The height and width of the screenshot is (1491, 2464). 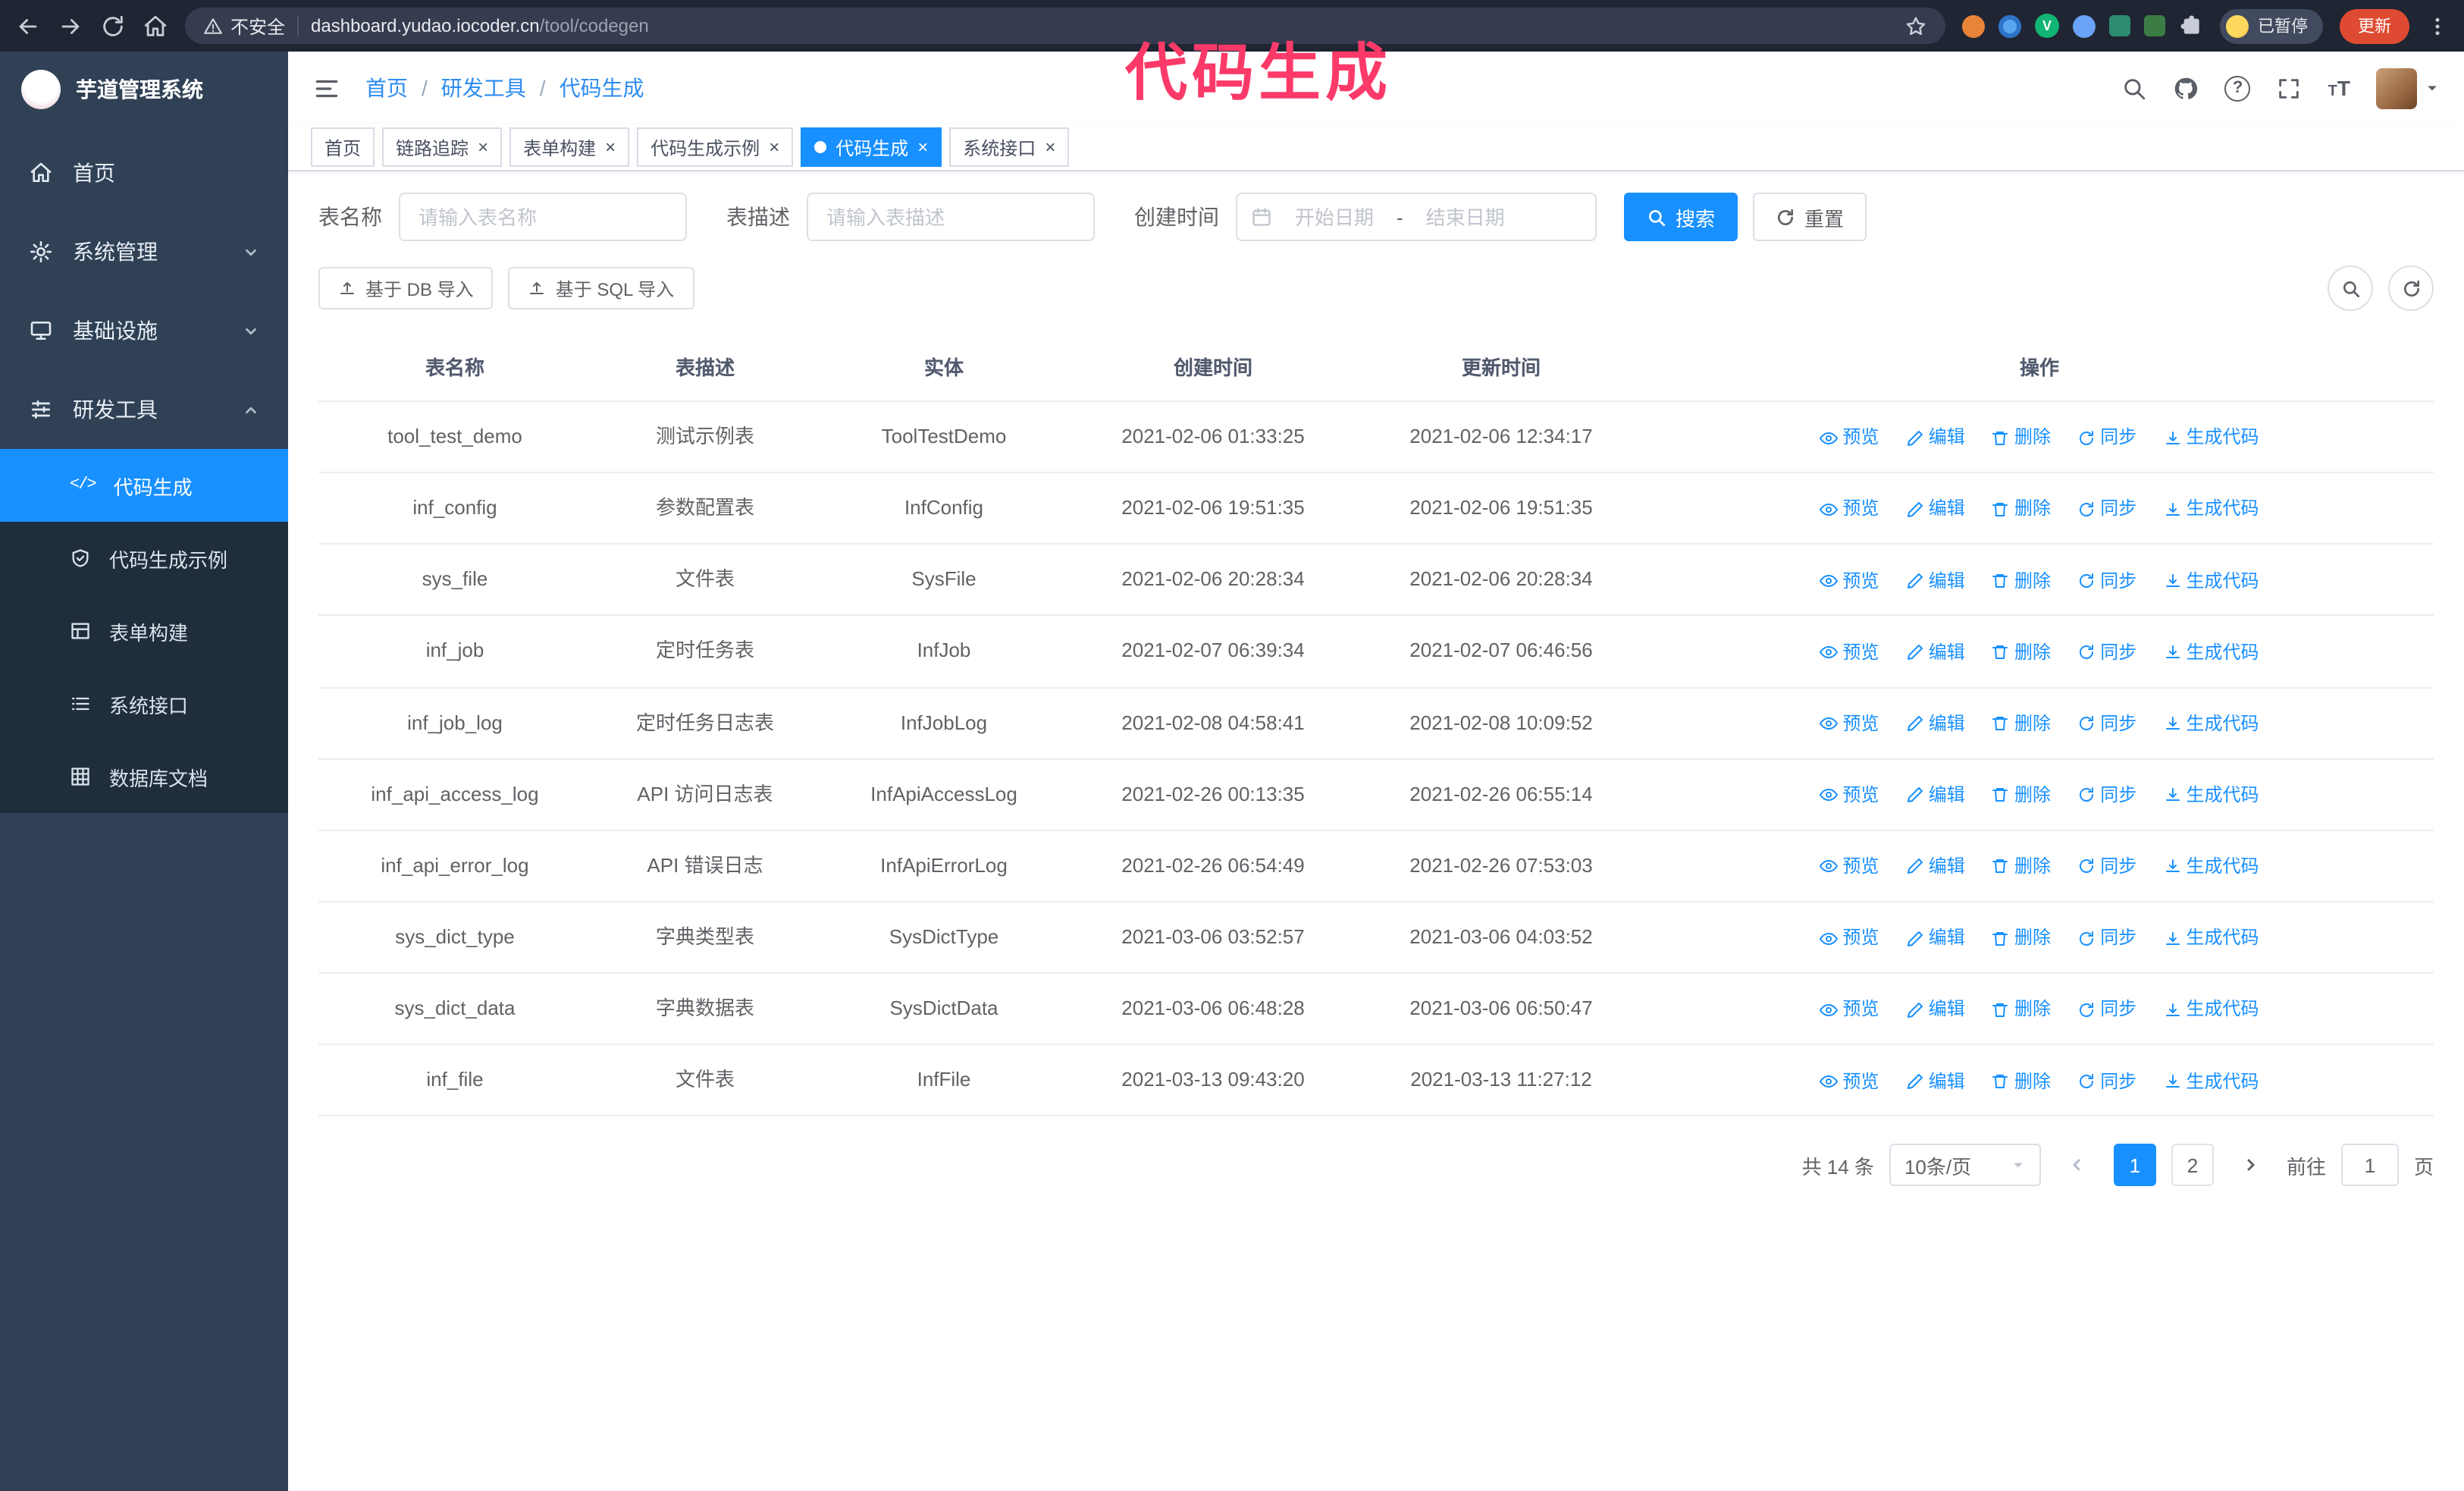 What do you see at coordinates (2047, 26) in the screenshot?
I see `extension-icon: V` at bounding box center [2047, 26].